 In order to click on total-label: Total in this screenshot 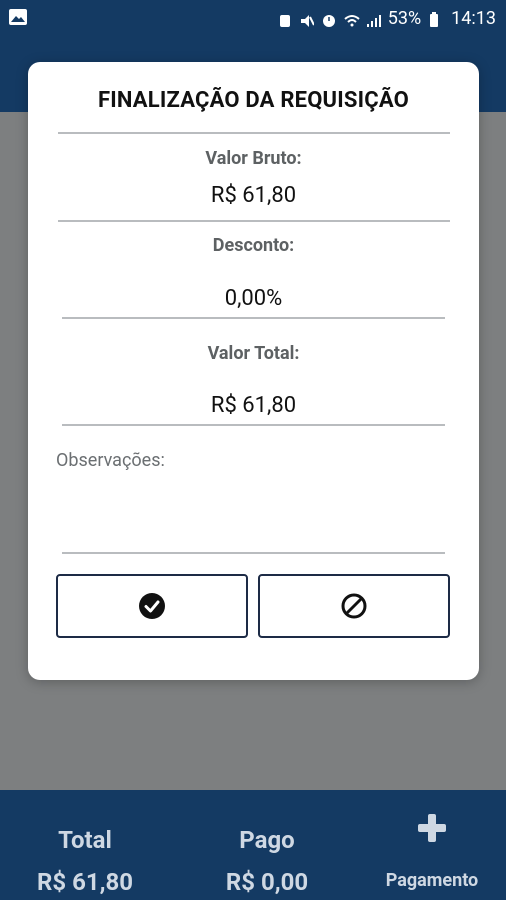, I will do `click(85, 840)`.